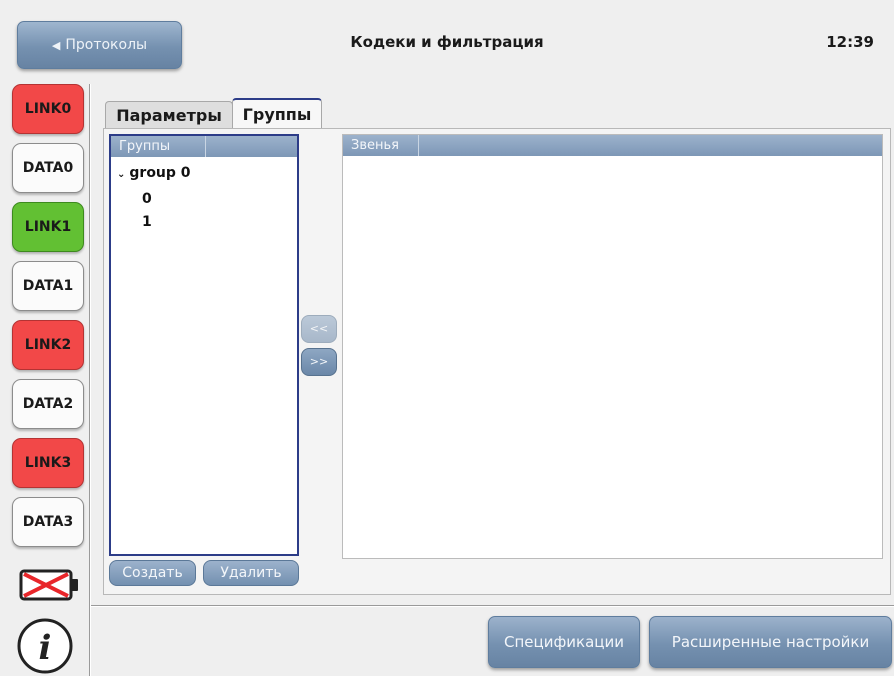 This screenshot has height=676, width=894. Describe the element at coordinates (650, 145) in the screenshot. I see `links-header-filler` at that location.